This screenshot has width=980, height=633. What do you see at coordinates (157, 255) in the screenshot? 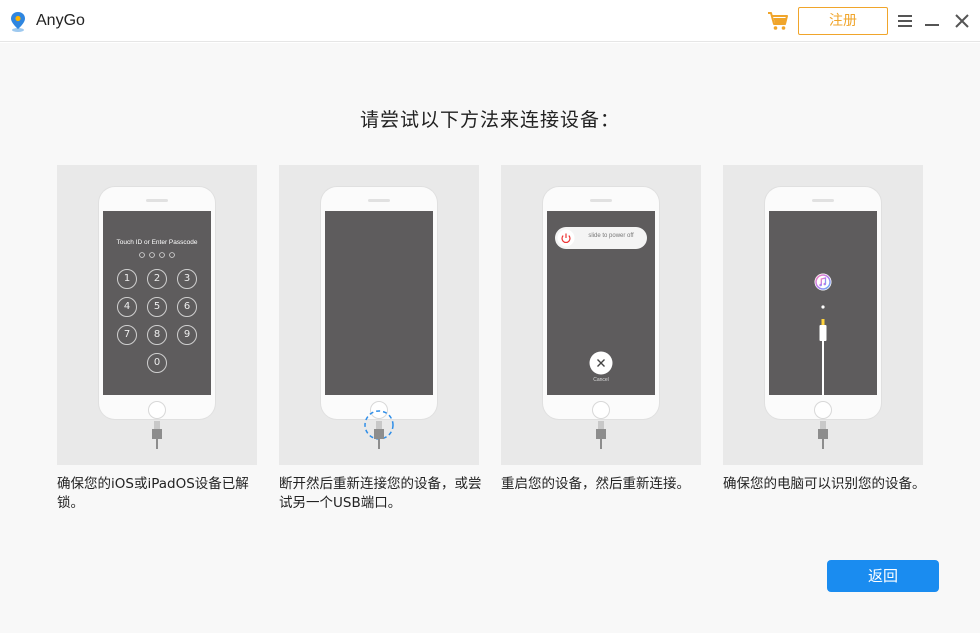
I see `passcode-dots` at bounding box center [157, 255].